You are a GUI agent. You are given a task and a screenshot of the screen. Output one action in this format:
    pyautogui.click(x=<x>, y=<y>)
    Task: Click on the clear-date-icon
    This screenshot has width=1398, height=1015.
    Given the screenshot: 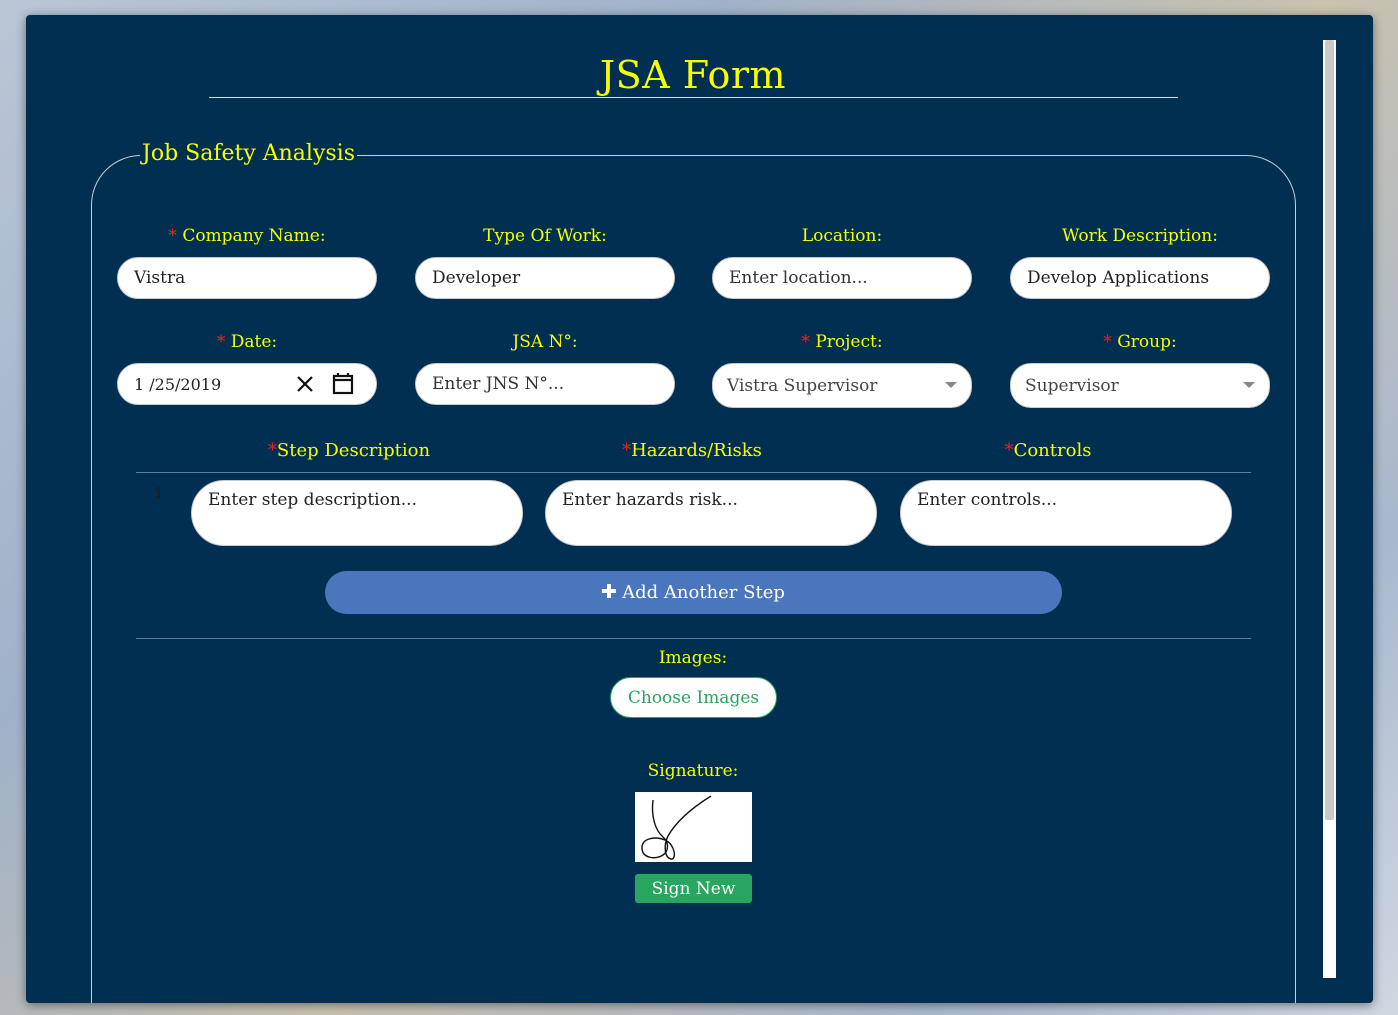 What is the action you would take?
    pyautogui.click(x=305, y=386)
    